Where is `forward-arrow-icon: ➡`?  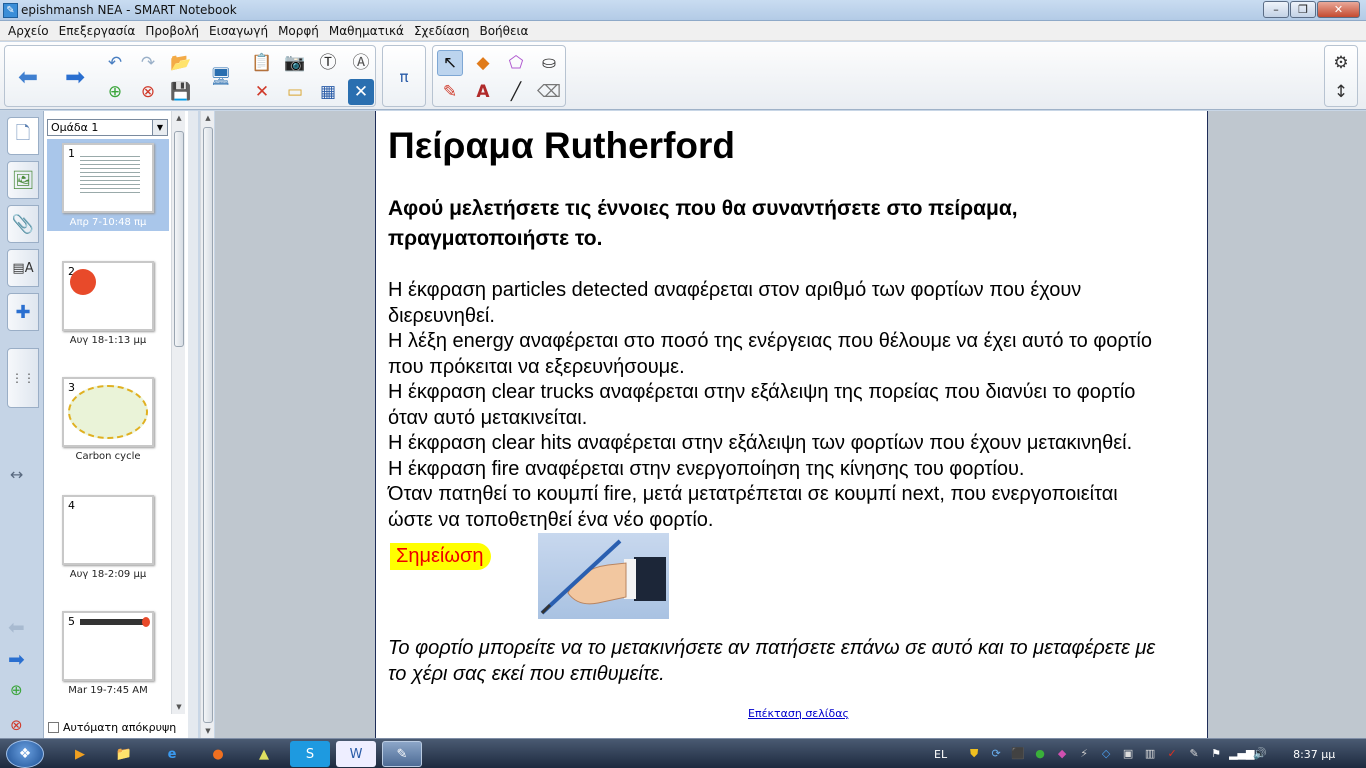
forward-arrow-icon: ➡ is located at coordinates (75, 77).